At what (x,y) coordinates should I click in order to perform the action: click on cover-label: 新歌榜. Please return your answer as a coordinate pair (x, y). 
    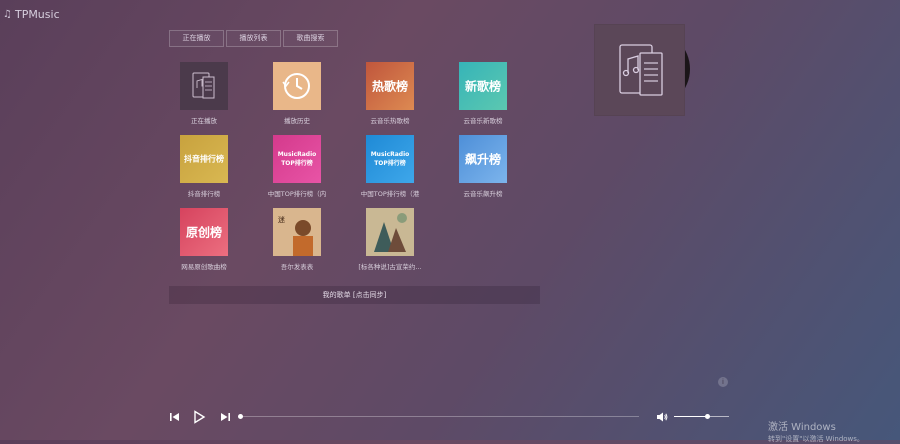
    Looking at the image, I should click on (482, 86).